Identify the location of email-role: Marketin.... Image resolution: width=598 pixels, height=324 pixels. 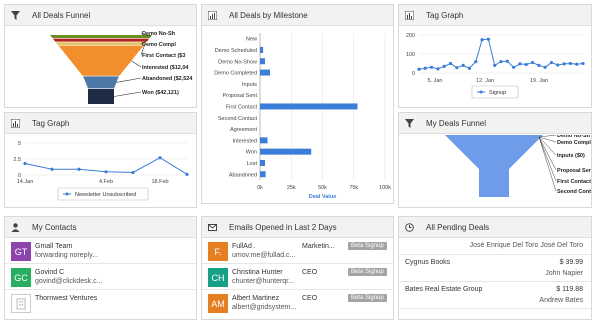
(318, 246).